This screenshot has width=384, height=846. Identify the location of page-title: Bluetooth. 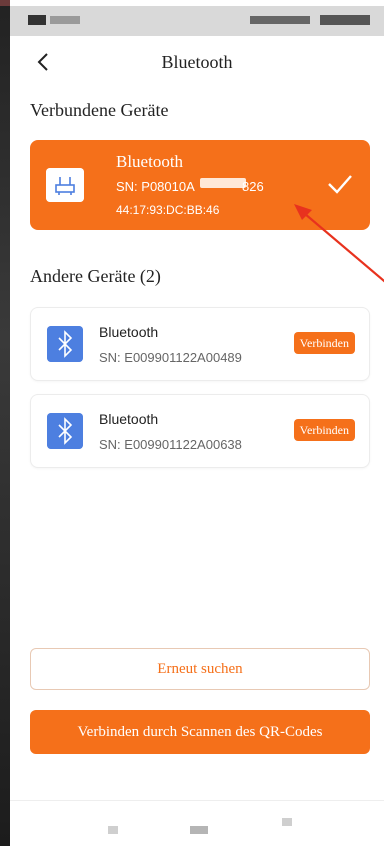
(197, 62).